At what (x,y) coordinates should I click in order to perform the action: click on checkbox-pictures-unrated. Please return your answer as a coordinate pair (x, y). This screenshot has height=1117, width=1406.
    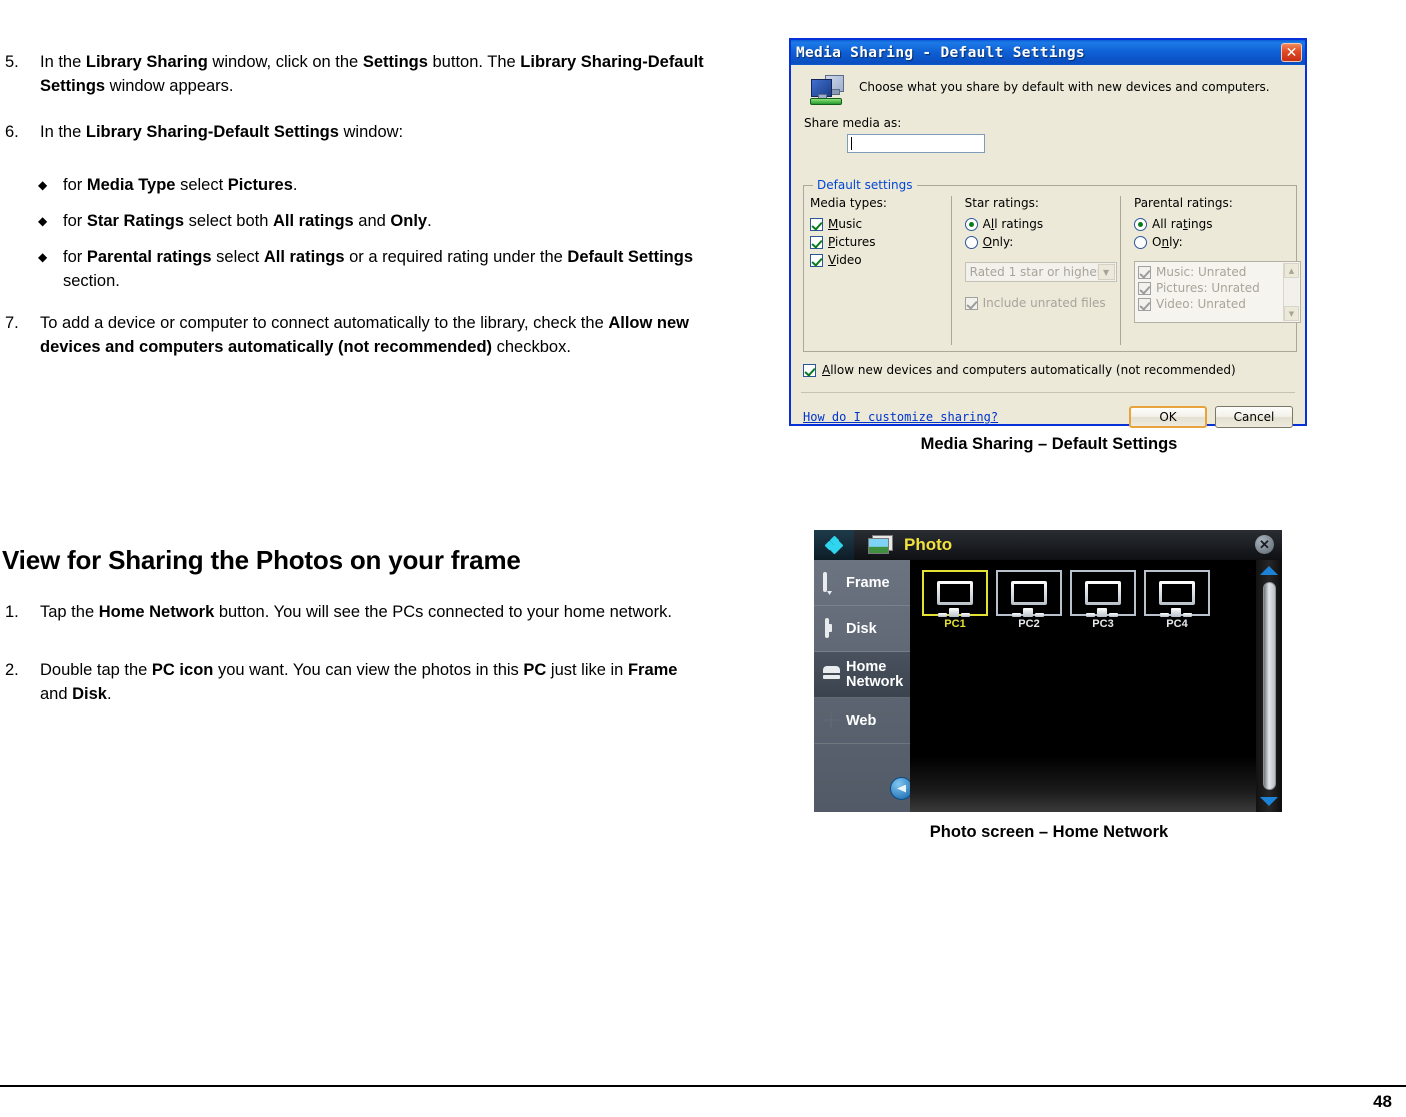
    Looking at the image, I should click on (1144, 288).